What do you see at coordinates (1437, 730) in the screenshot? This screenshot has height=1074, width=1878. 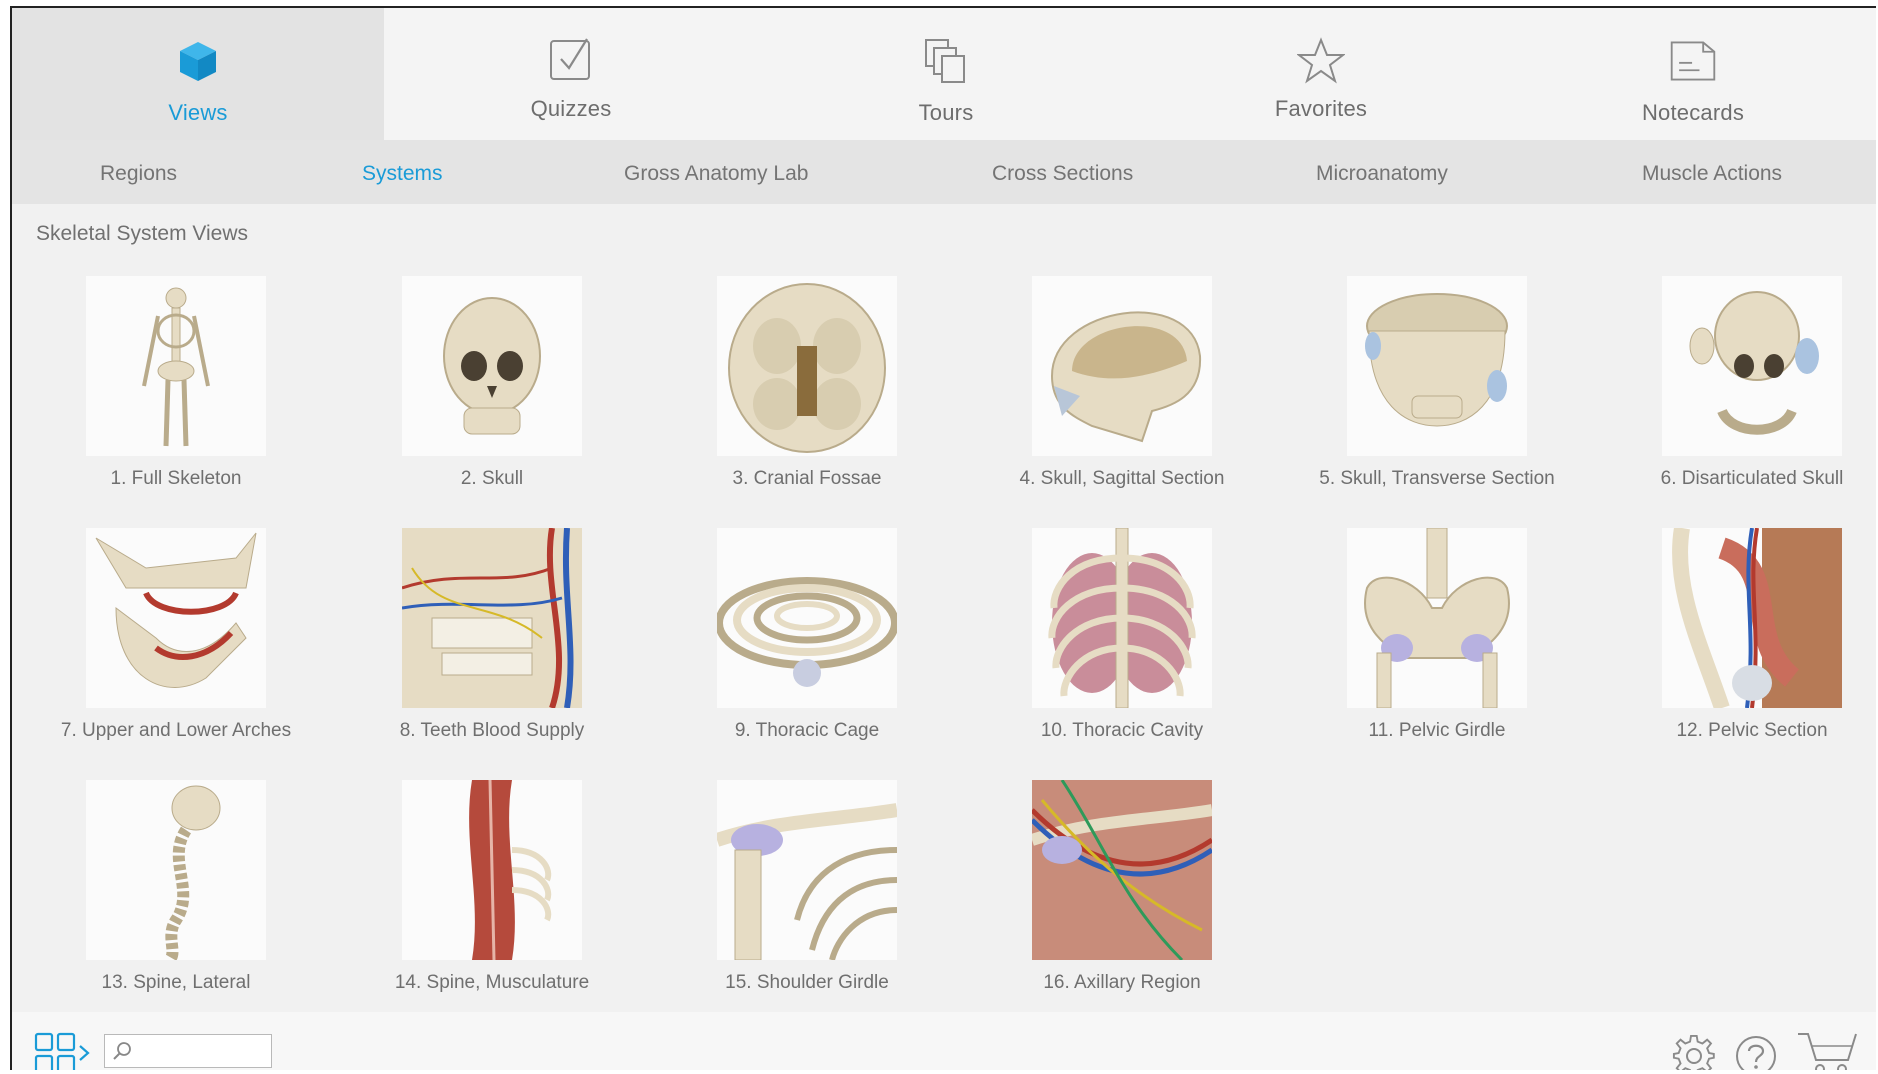 I see `view-caption: 11. Pelvic Girdle` at bounding box center [1437, 730].